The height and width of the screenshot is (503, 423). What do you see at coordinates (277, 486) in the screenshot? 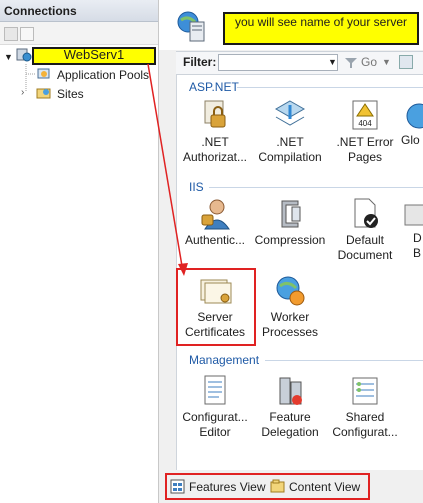
I see `content-view-icon` at bounding box center [277, 486].